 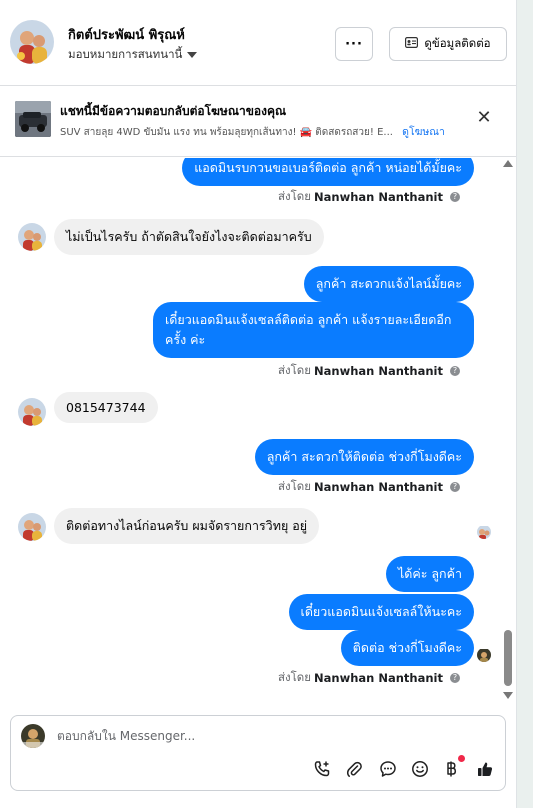 What do you see at coordinates (508, 163) in the screenshot?
I see `scroll-up-arrow` at bounding box center [508, 163].